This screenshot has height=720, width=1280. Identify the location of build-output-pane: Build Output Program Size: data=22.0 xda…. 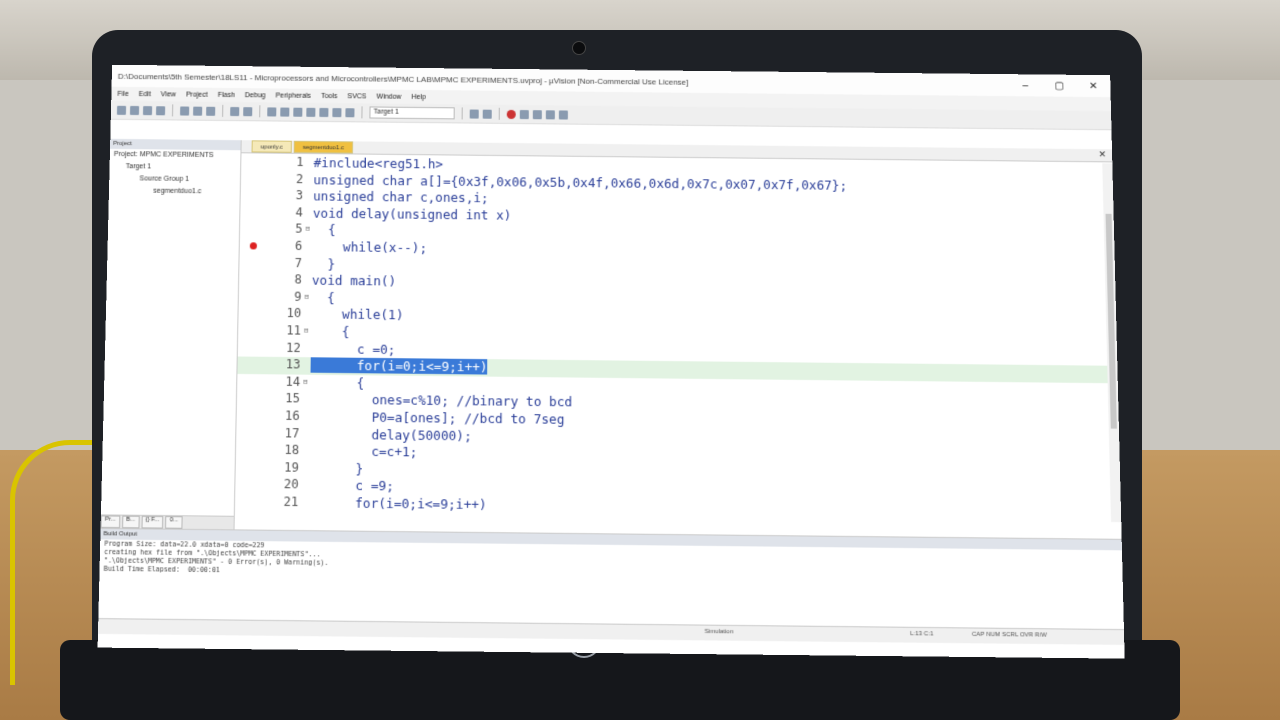
(611, 586).